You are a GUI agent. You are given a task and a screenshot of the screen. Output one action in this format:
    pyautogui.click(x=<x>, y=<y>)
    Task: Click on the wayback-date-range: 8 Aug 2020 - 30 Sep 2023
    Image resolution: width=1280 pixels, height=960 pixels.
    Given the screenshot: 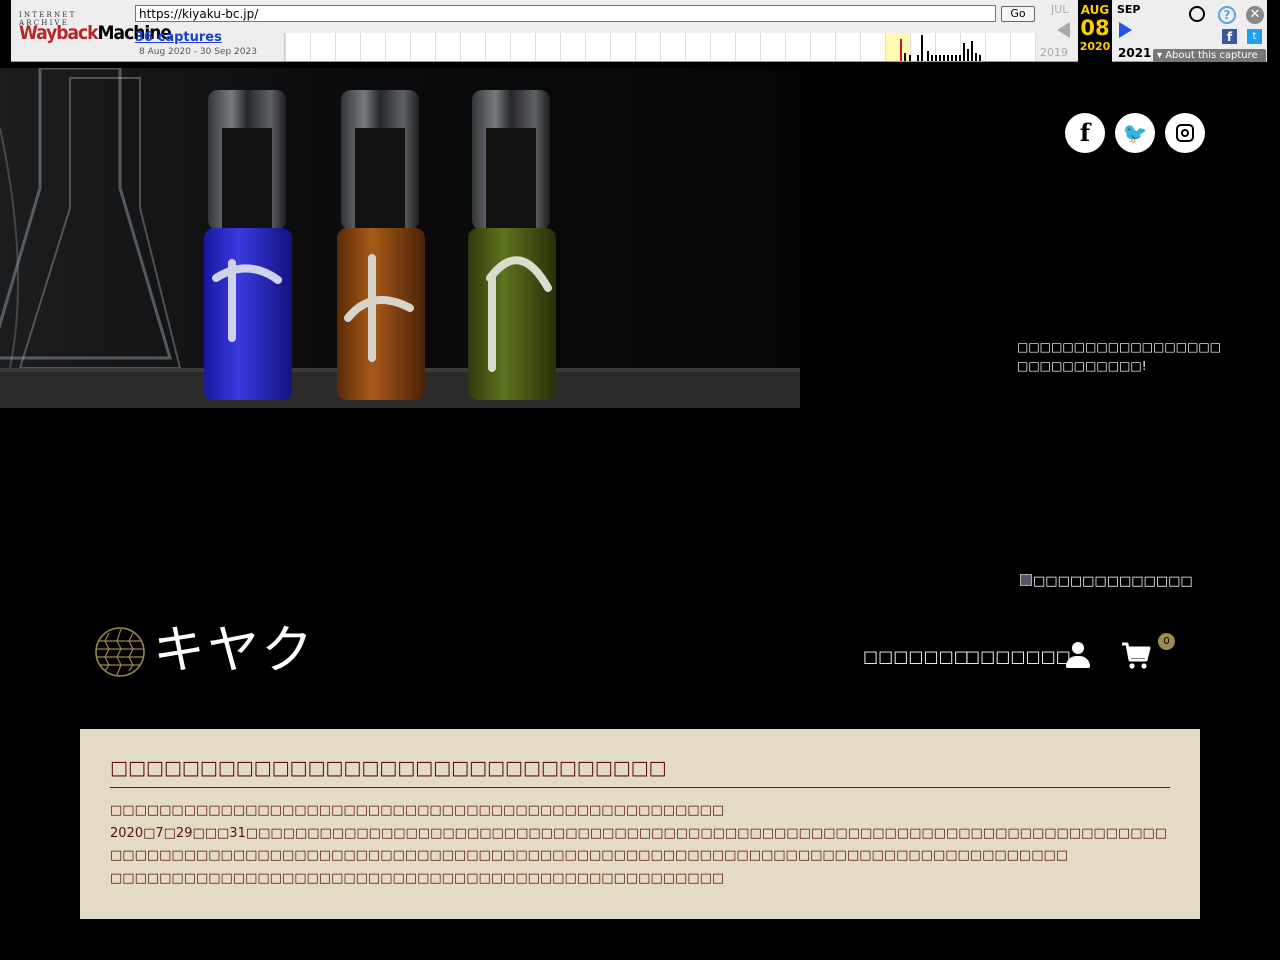 What is the action you would take?
    pyautogui.click(x=198, y=52)
    